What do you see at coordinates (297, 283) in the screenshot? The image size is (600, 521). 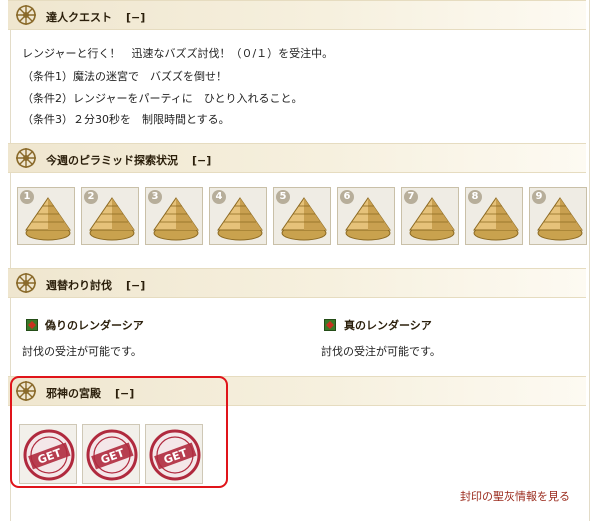 I see `section-header-weekly-hunt: 週替わり討伐 [−]` at bounding box center [297, 283].